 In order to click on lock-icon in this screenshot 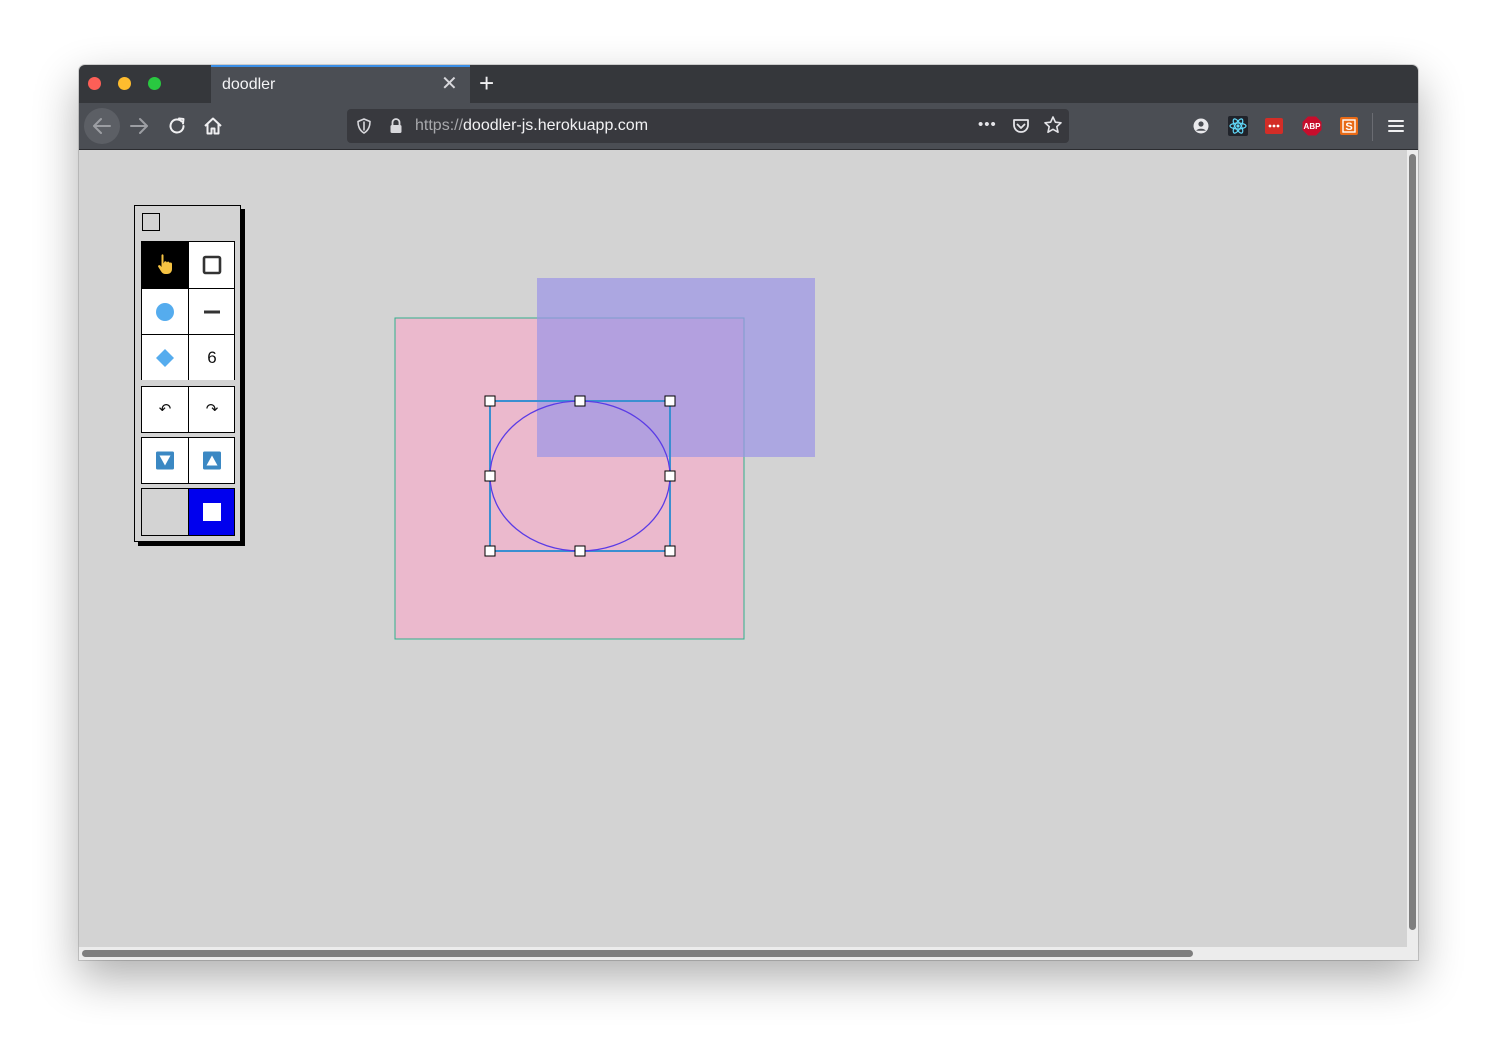, I will do `click(396, 126)`.